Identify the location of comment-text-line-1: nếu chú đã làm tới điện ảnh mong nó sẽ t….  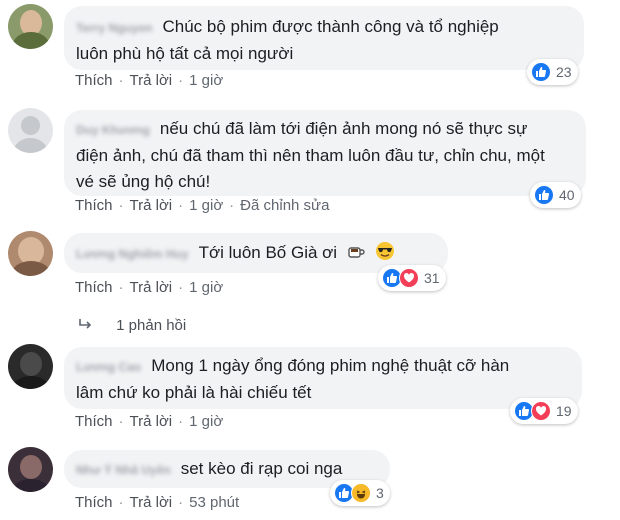
(343, 128).